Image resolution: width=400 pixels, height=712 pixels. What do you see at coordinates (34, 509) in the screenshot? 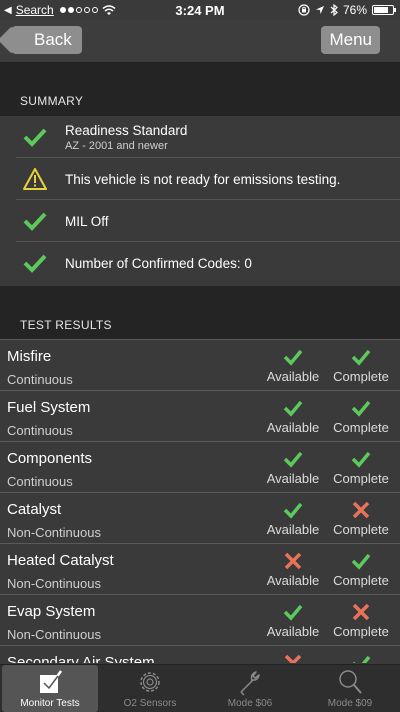
I see `test-name: Catalyst` at bounding box center [34, 509].